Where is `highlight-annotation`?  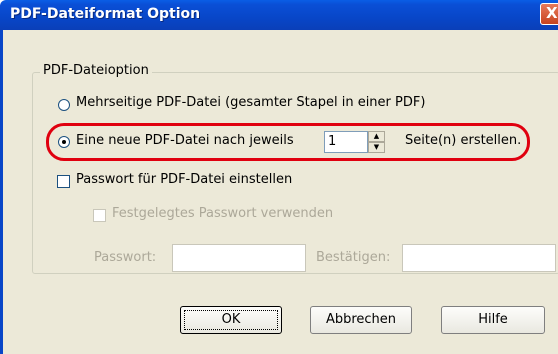
highlight-annotation is located at coordinates (288, 142).